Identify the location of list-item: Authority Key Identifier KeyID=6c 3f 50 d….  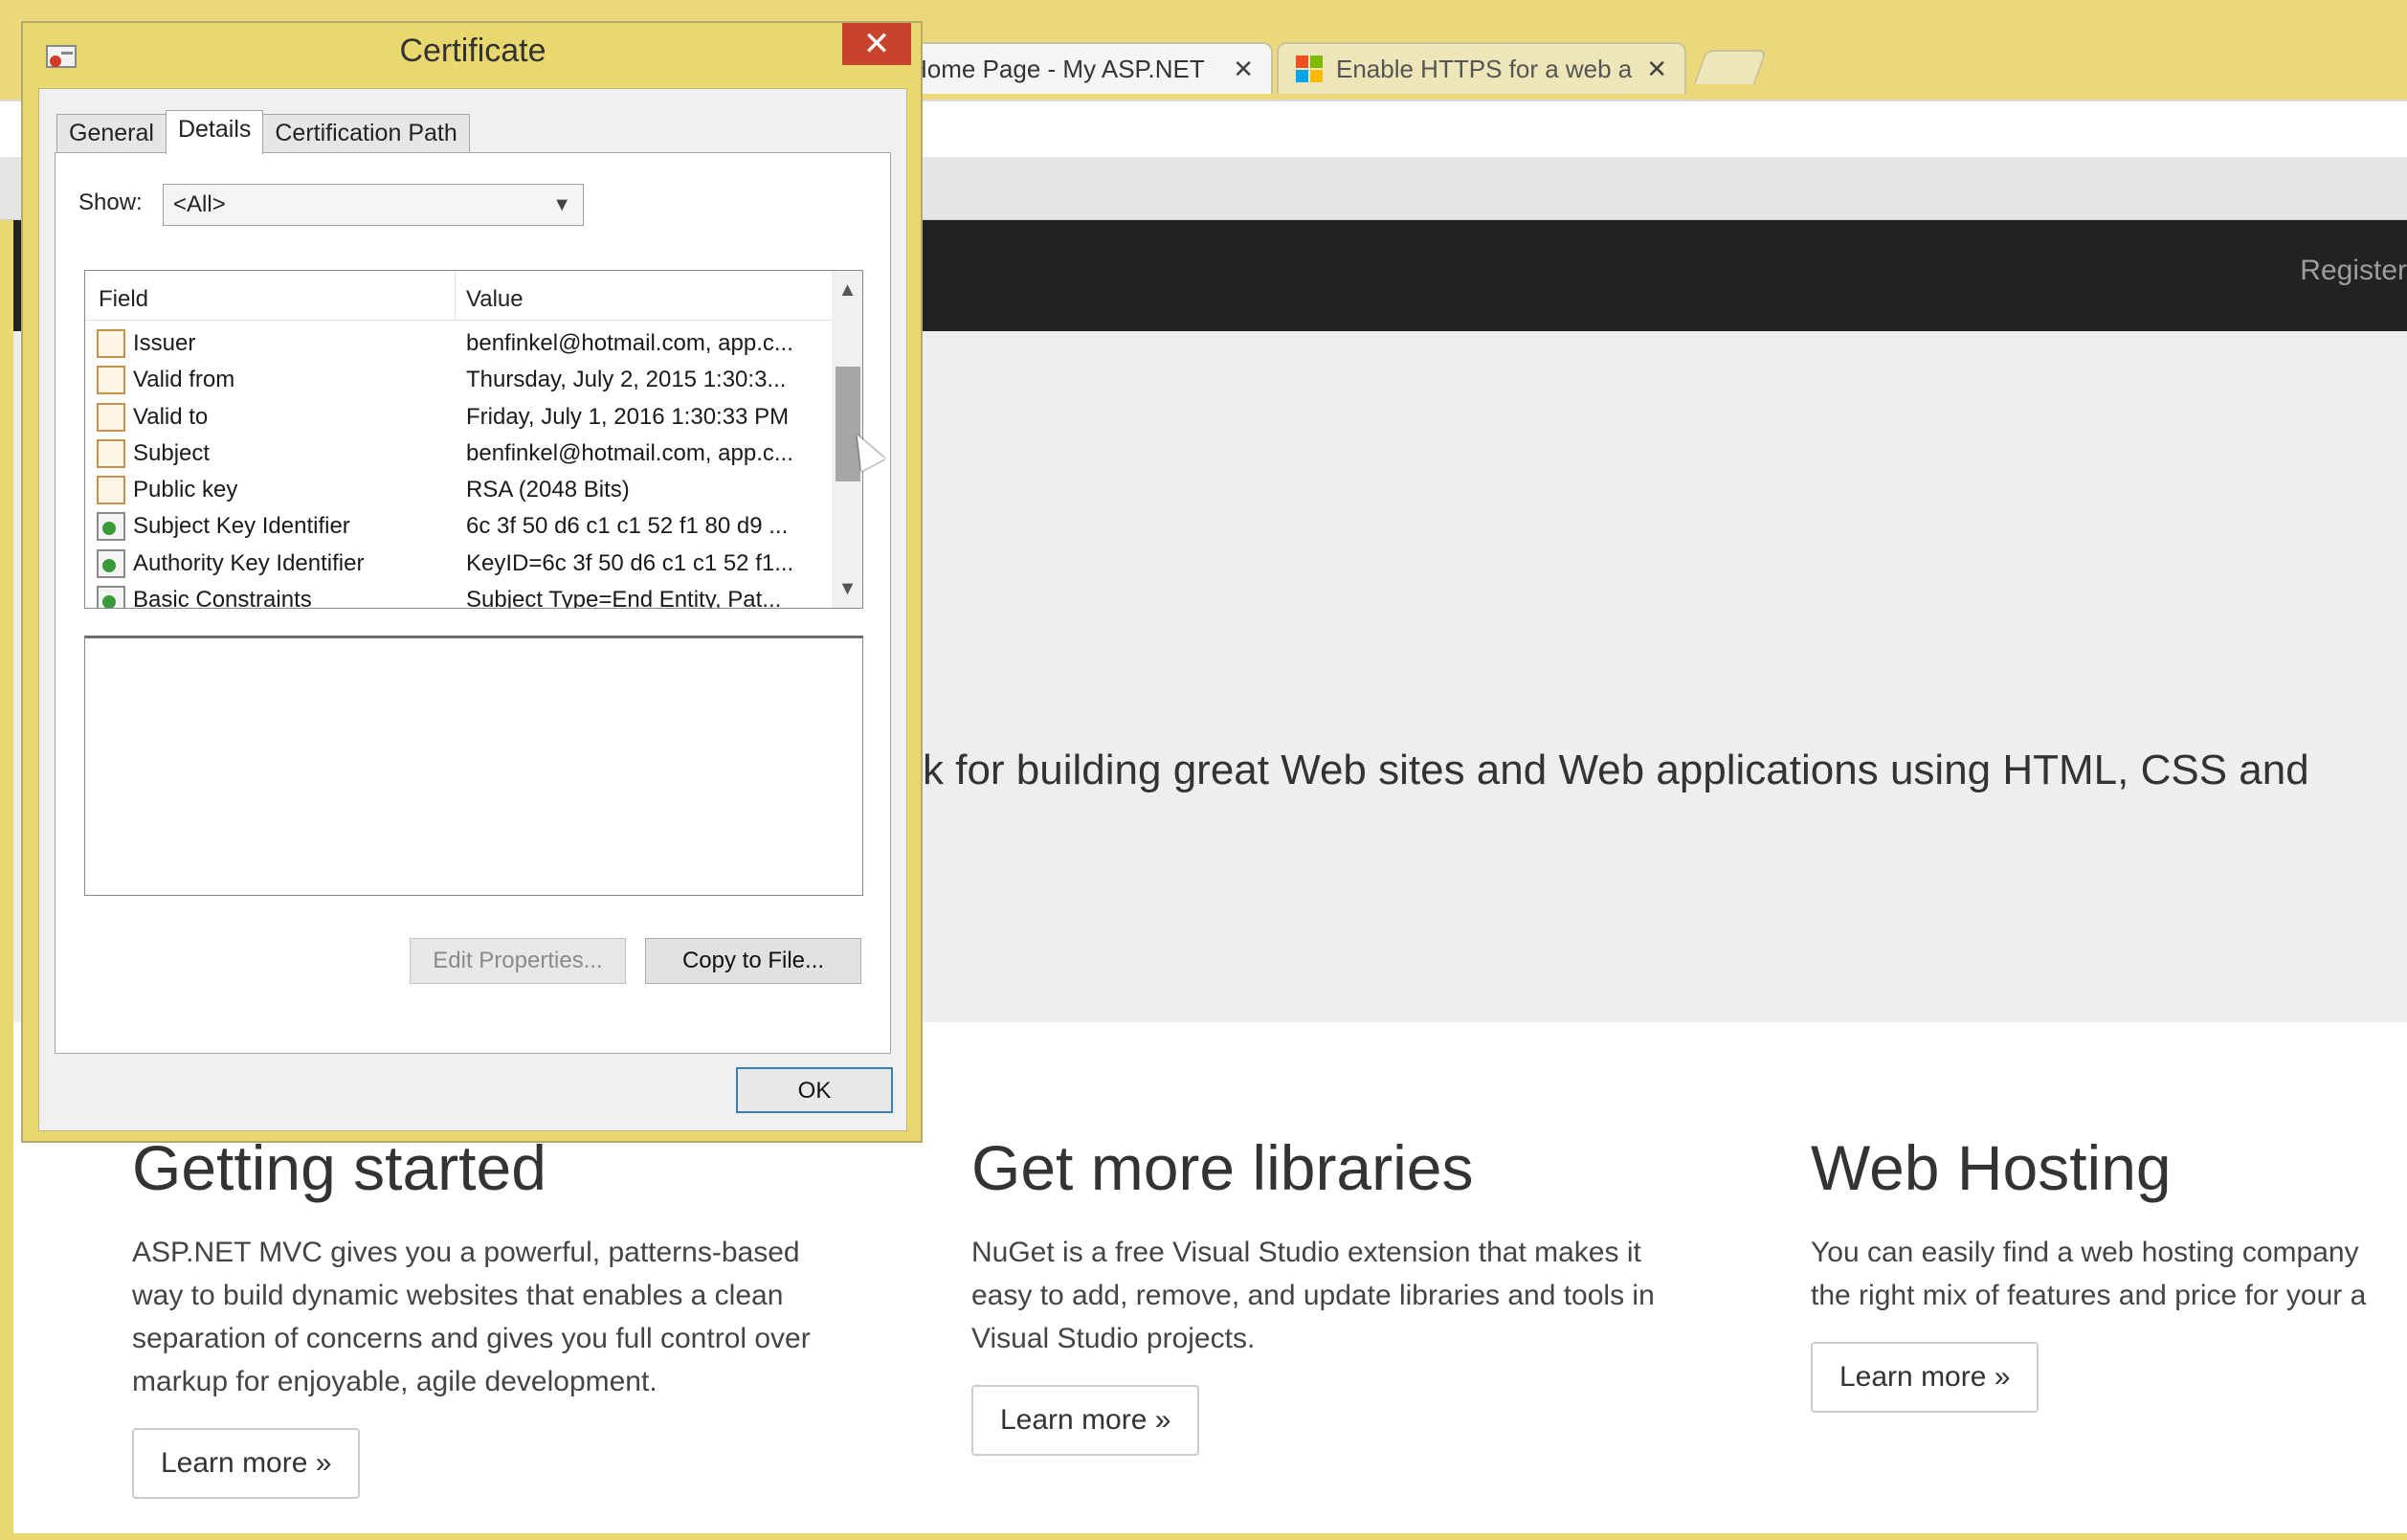
(459, 563).